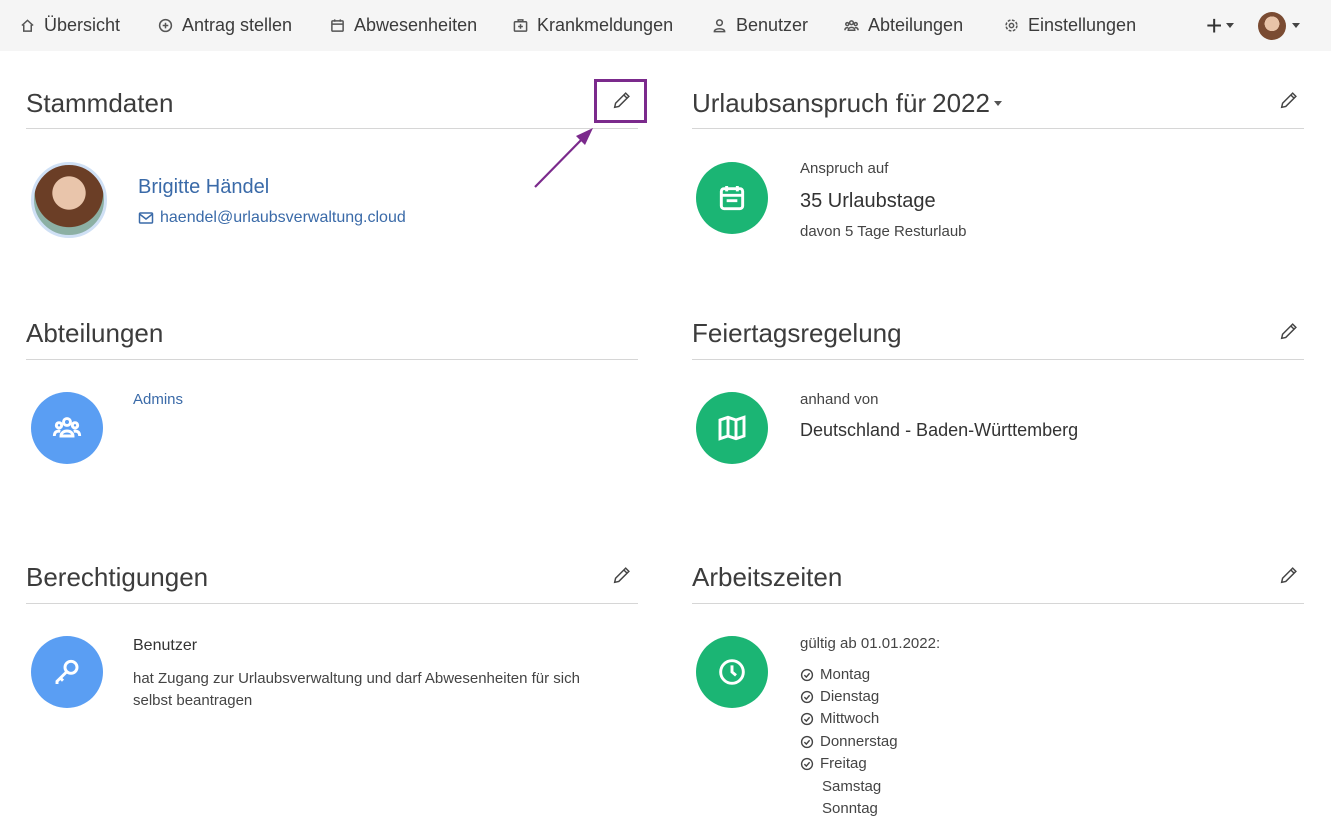  What do you see at coordinates (839, 399) in the screenshot?
I see `holiday-caption: anhand von` at bounding box center [839, 399].